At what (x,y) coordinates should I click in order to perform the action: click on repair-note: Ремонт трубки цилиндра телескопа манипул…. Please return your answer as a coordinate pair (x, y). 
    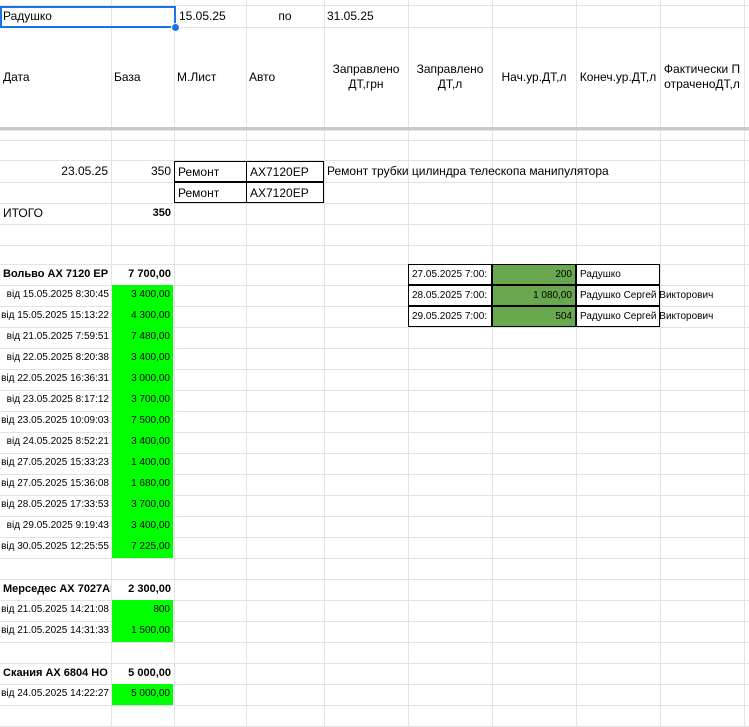
    Looking at the image, I should click on (534, 171).